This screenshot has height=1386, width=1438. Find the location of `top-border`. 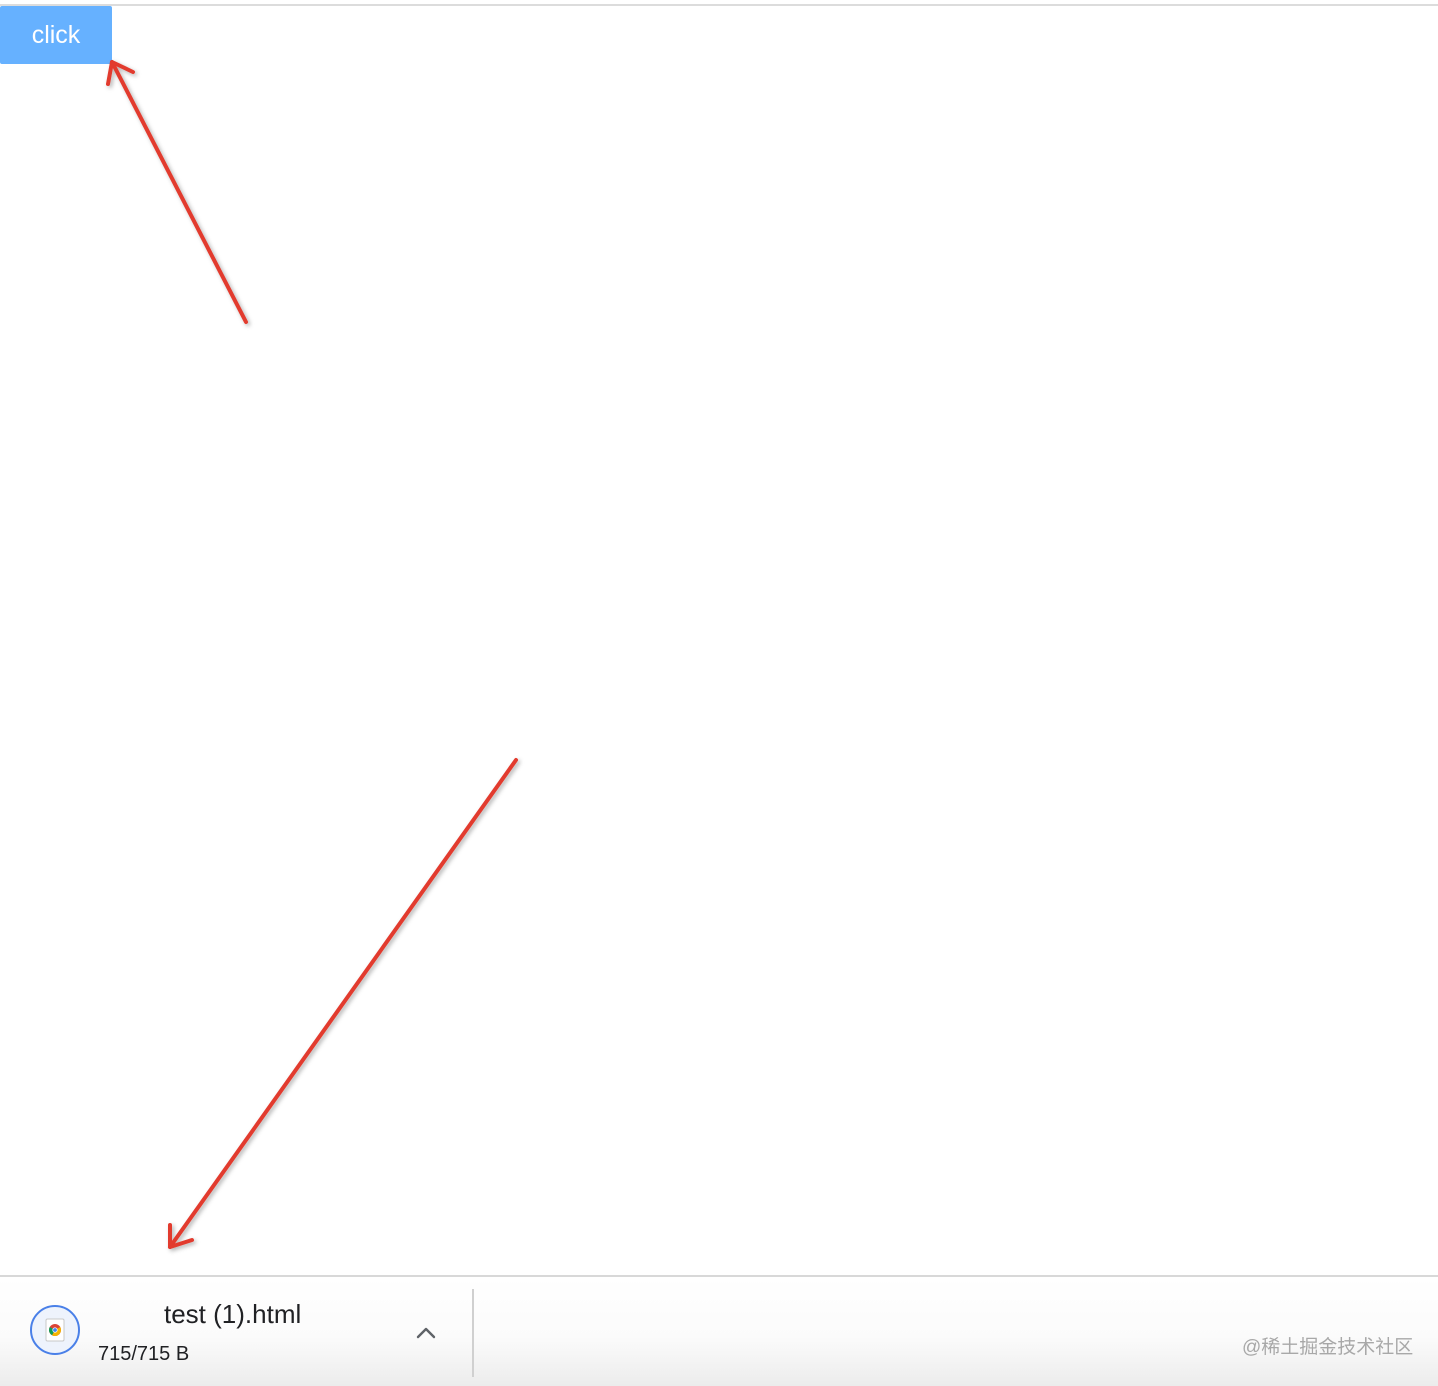

top-border is located at coordinates (719, 5).